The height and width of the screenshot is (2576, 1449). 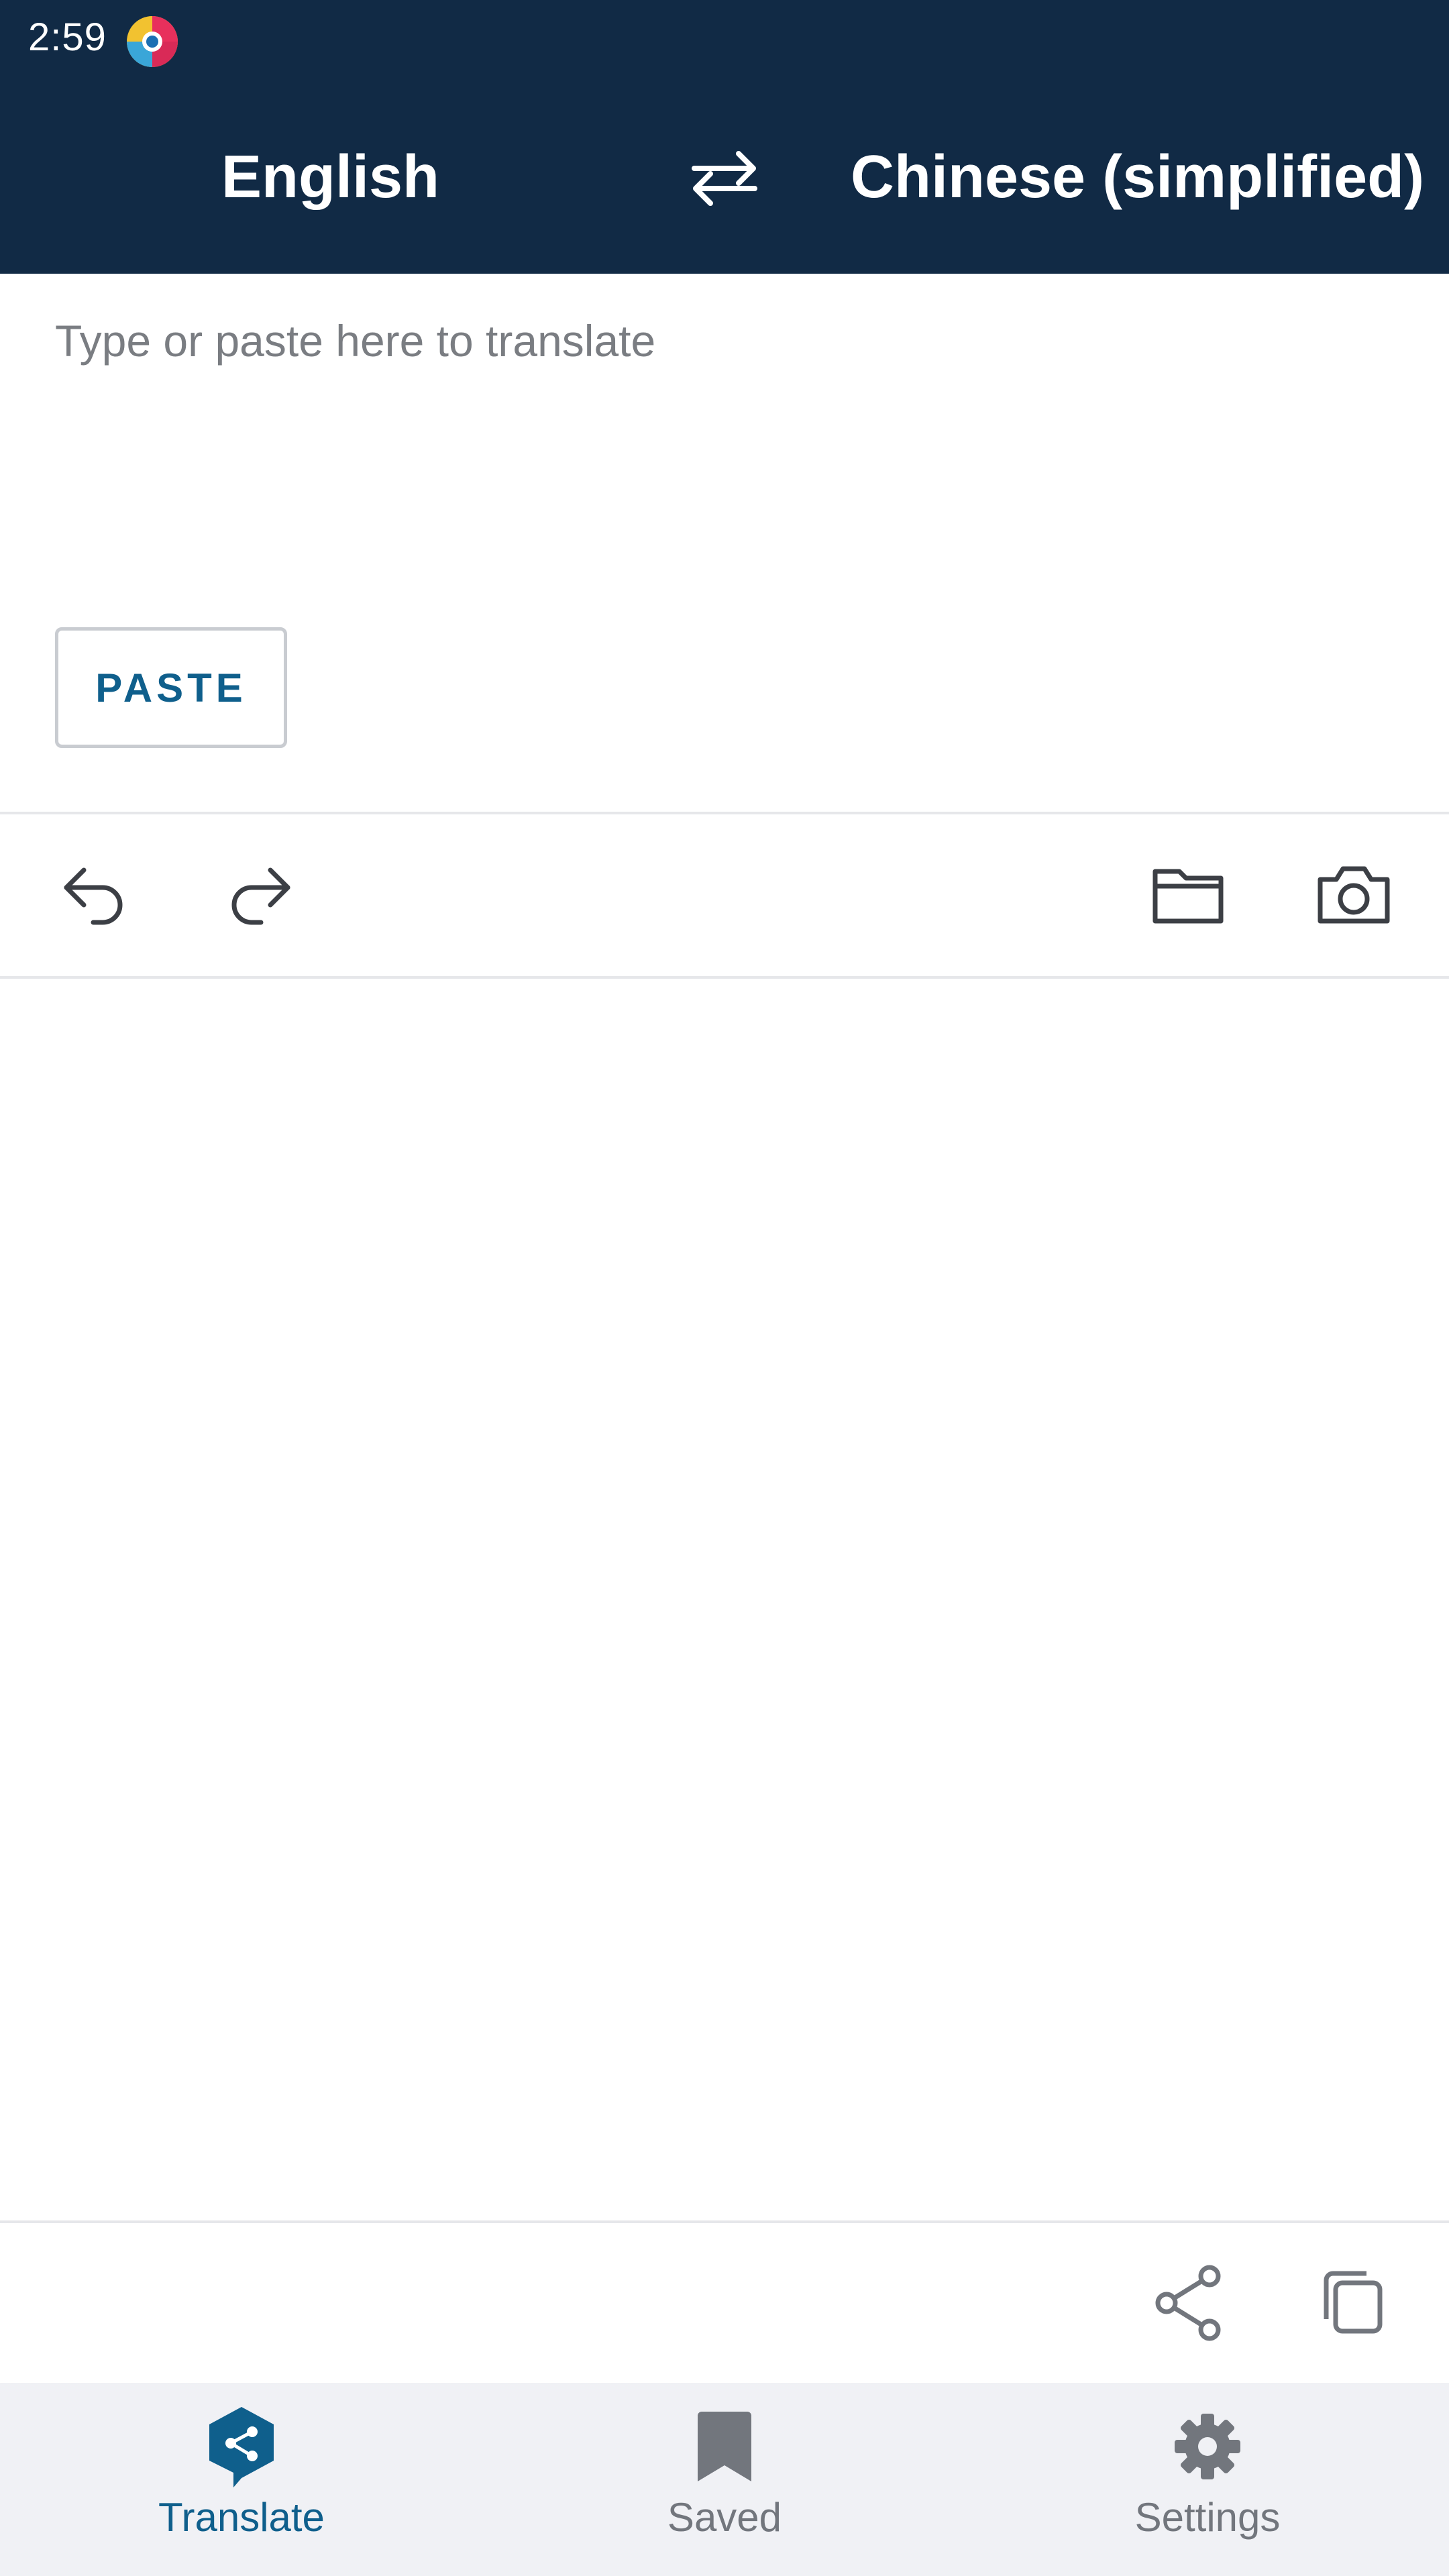 I want to click on paste-button: PASTE, so click(x=171, y=687).